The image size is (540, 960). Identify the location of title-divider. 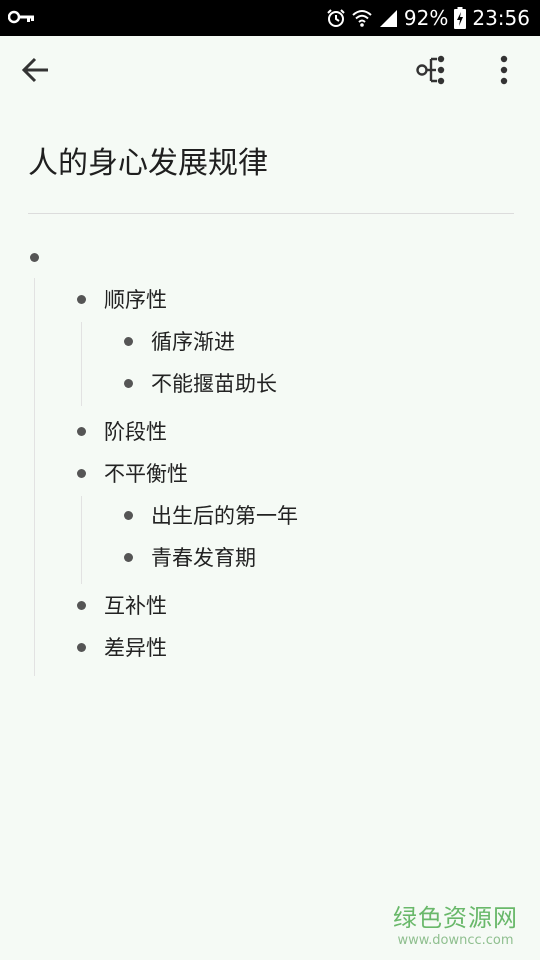
(271, 213).